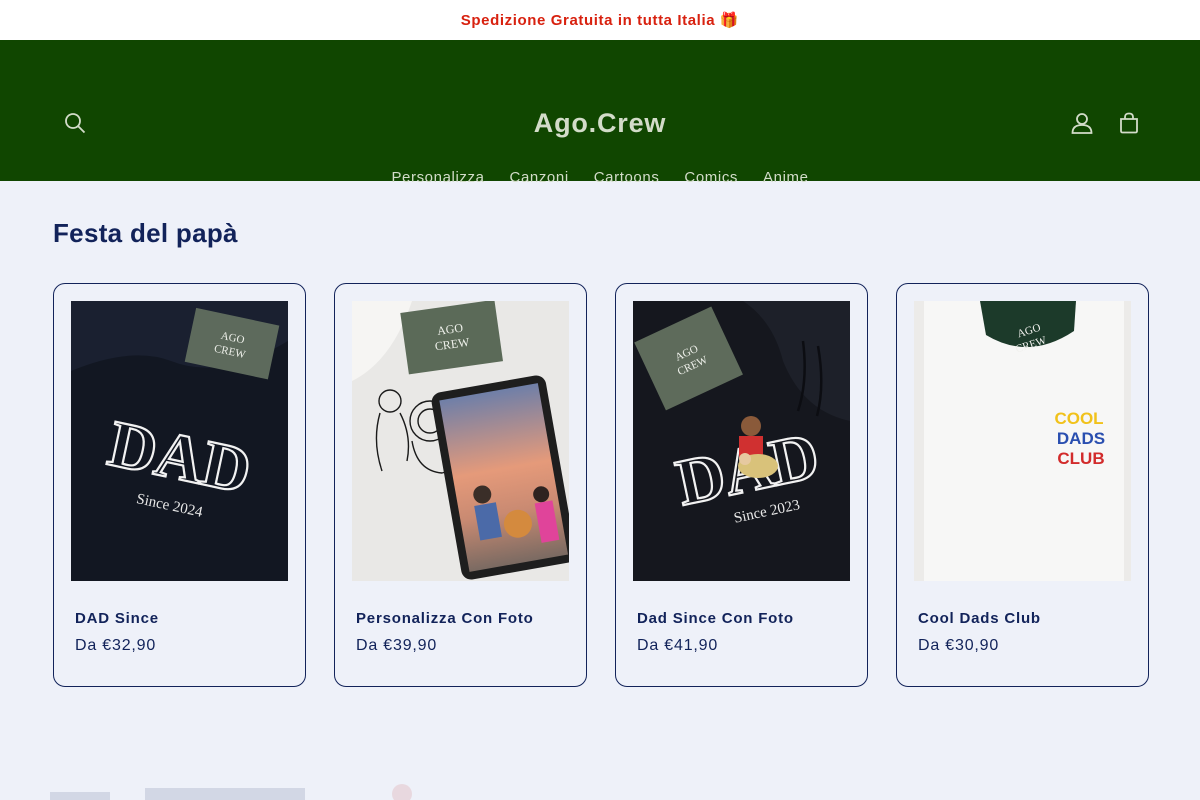 The height and width of the screenshot is (800, 1200). What do you see at coordinates (179, 441) in the screenshot?
I see `product-image: AGO CREW DAD Since 2024` at bounding box center [179, 441].